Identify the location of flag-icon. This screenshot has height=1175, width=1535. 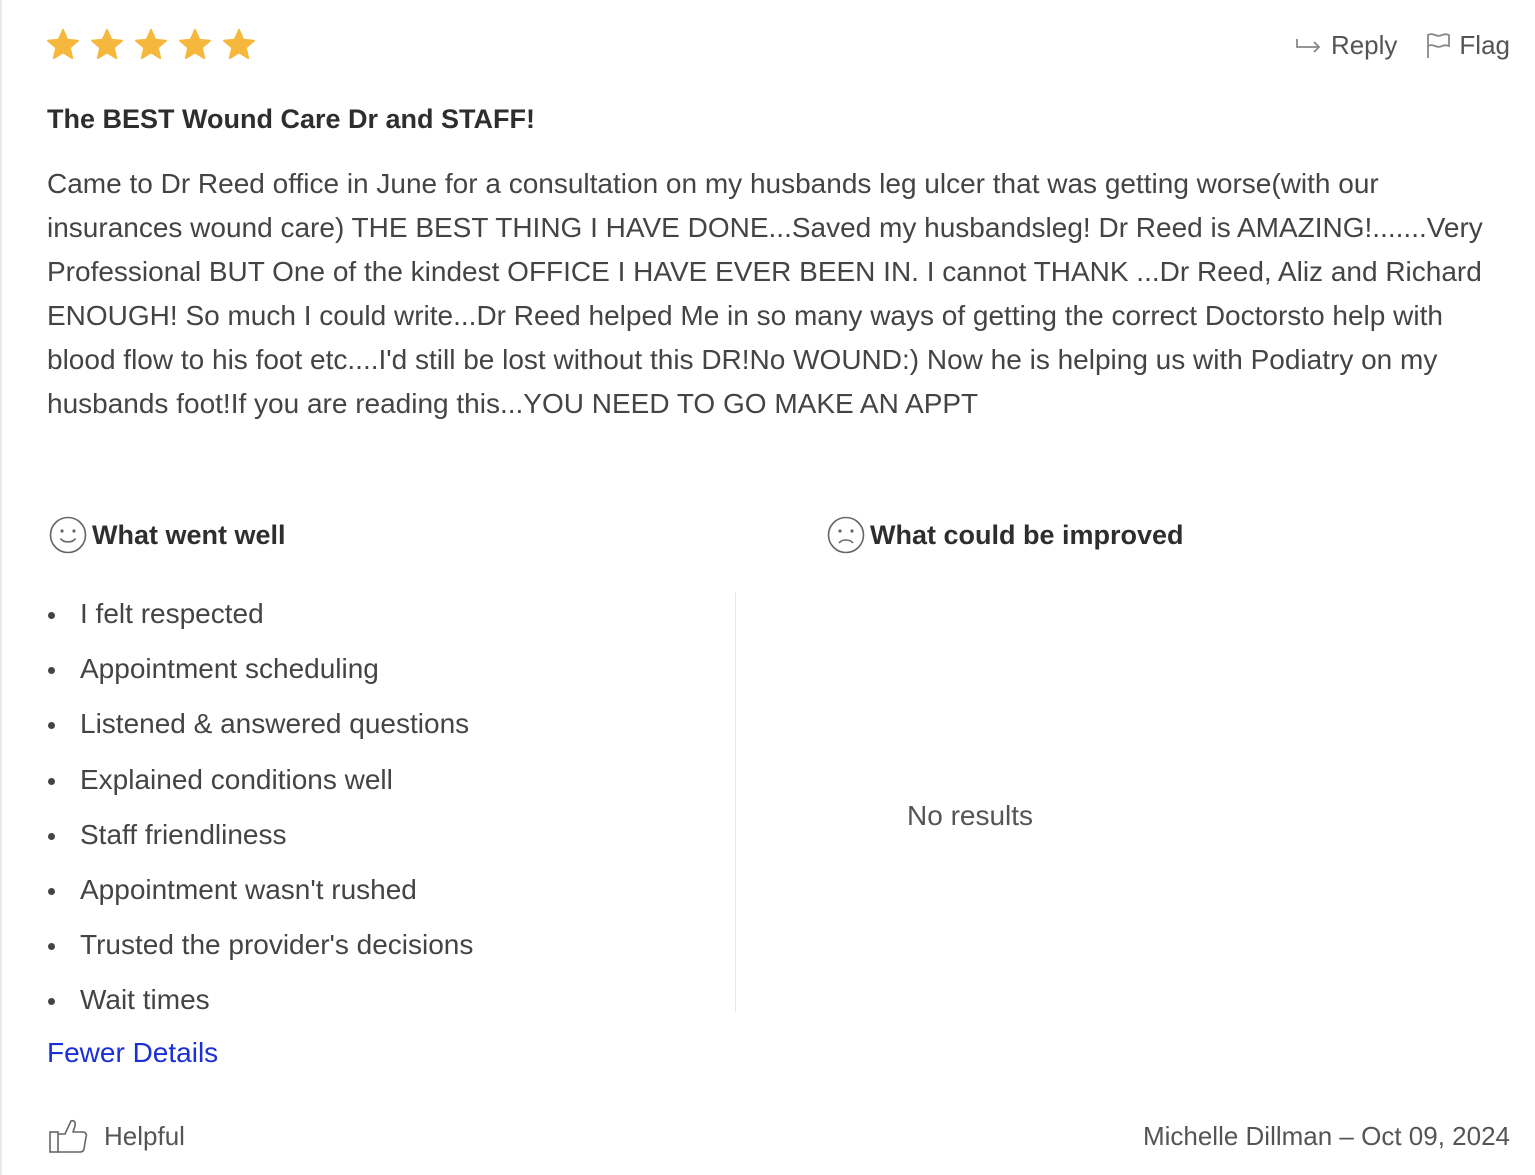
(1438, 46).